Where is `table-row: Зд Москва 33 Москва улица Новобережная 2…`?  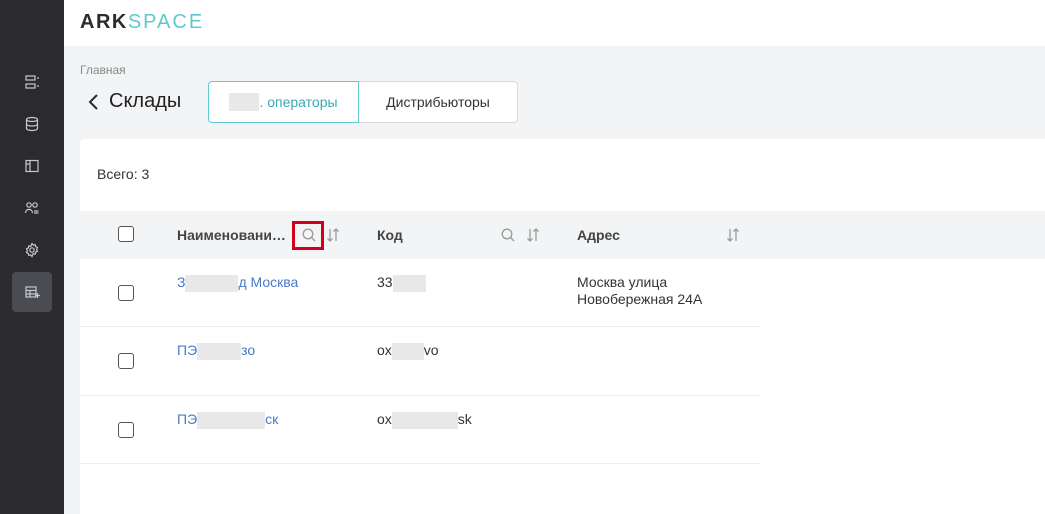 table-row: Зд Москва 33 Москва улица Новобережная 2… is located at coordinates (420, 293).